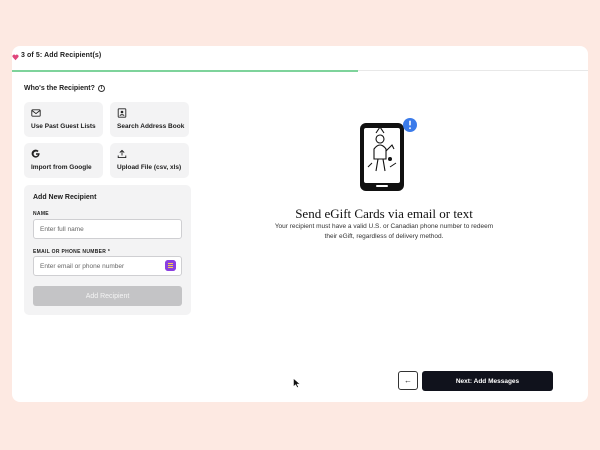 The width and height of the screenshot is (600, 450). I want to click on guest-lists-label: Use Past Guest Lists, so click(63, 126).